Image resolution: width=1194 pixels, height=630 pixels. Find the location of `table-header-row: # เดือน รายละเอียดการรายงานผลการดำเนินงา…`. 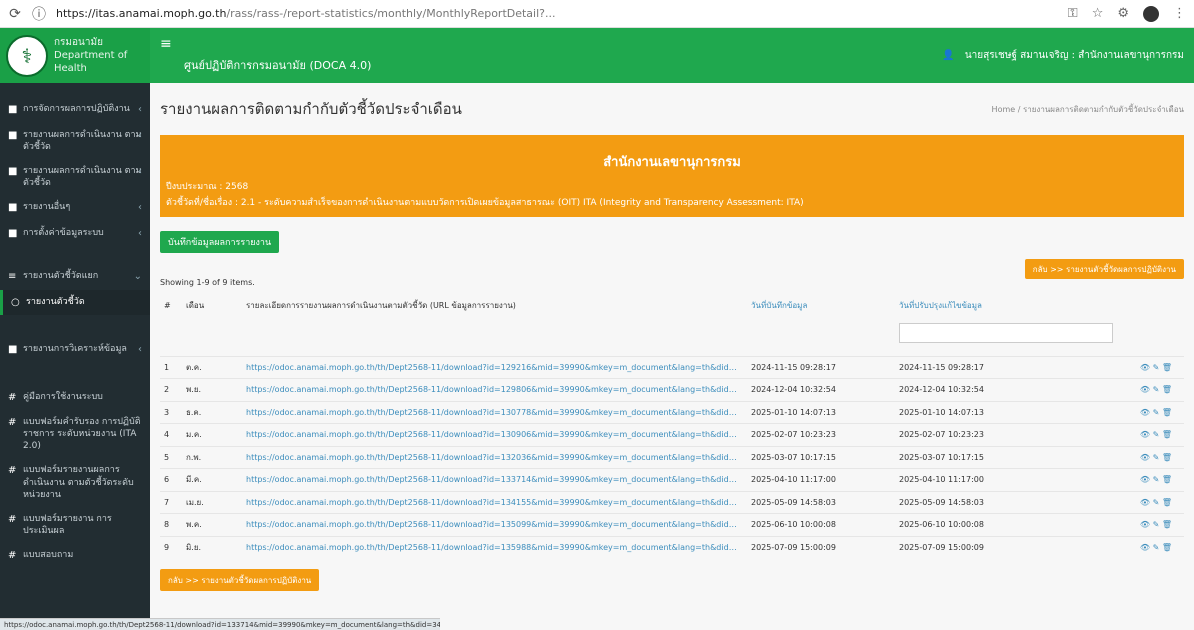

table-header-row: # เดือน รายละเอียดการรายงานผลการดำเนินงา… is located at coordinates (672, 305).